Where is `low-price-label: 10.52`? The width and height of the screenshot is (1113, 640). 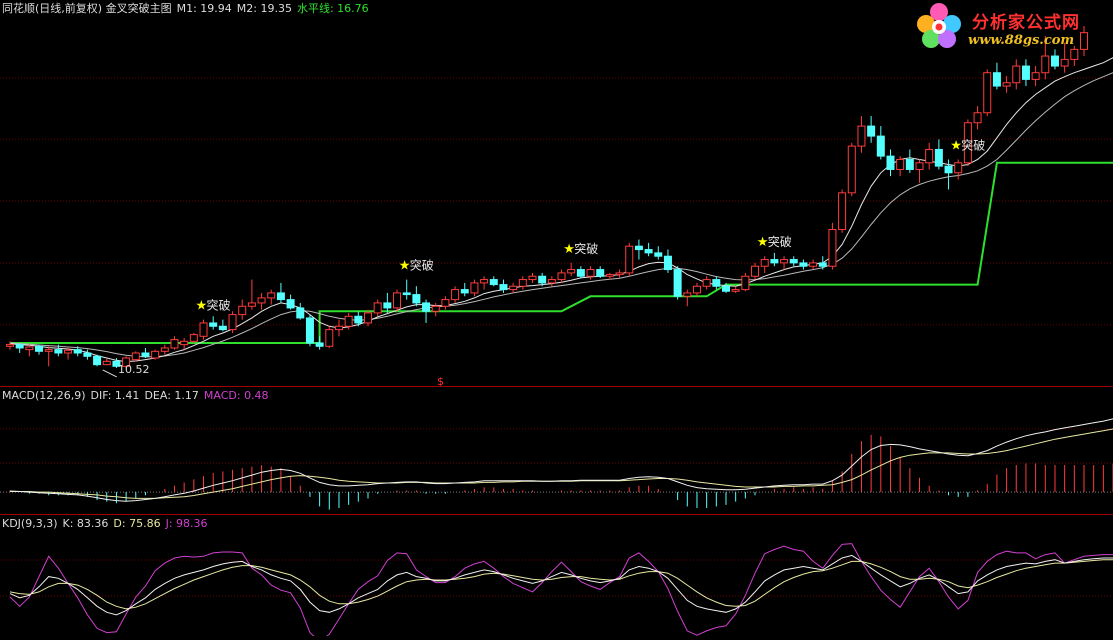 low-price-label: 10.52 is located at coordinates (134, 369).